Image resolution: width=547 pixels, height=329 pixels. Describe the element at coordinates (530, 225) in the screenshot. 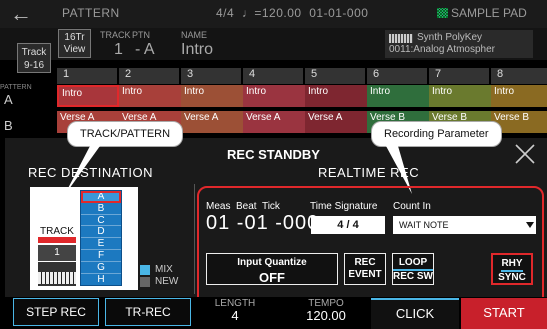

I see `chevron-down-icon` at that location.